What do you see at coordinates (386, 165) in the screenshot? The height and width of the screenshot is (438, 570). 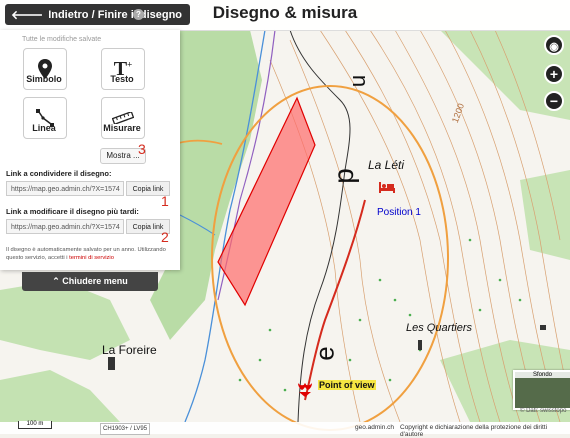 I see `place-label-la-leti: La Léti` at bounding box center [386, 165].